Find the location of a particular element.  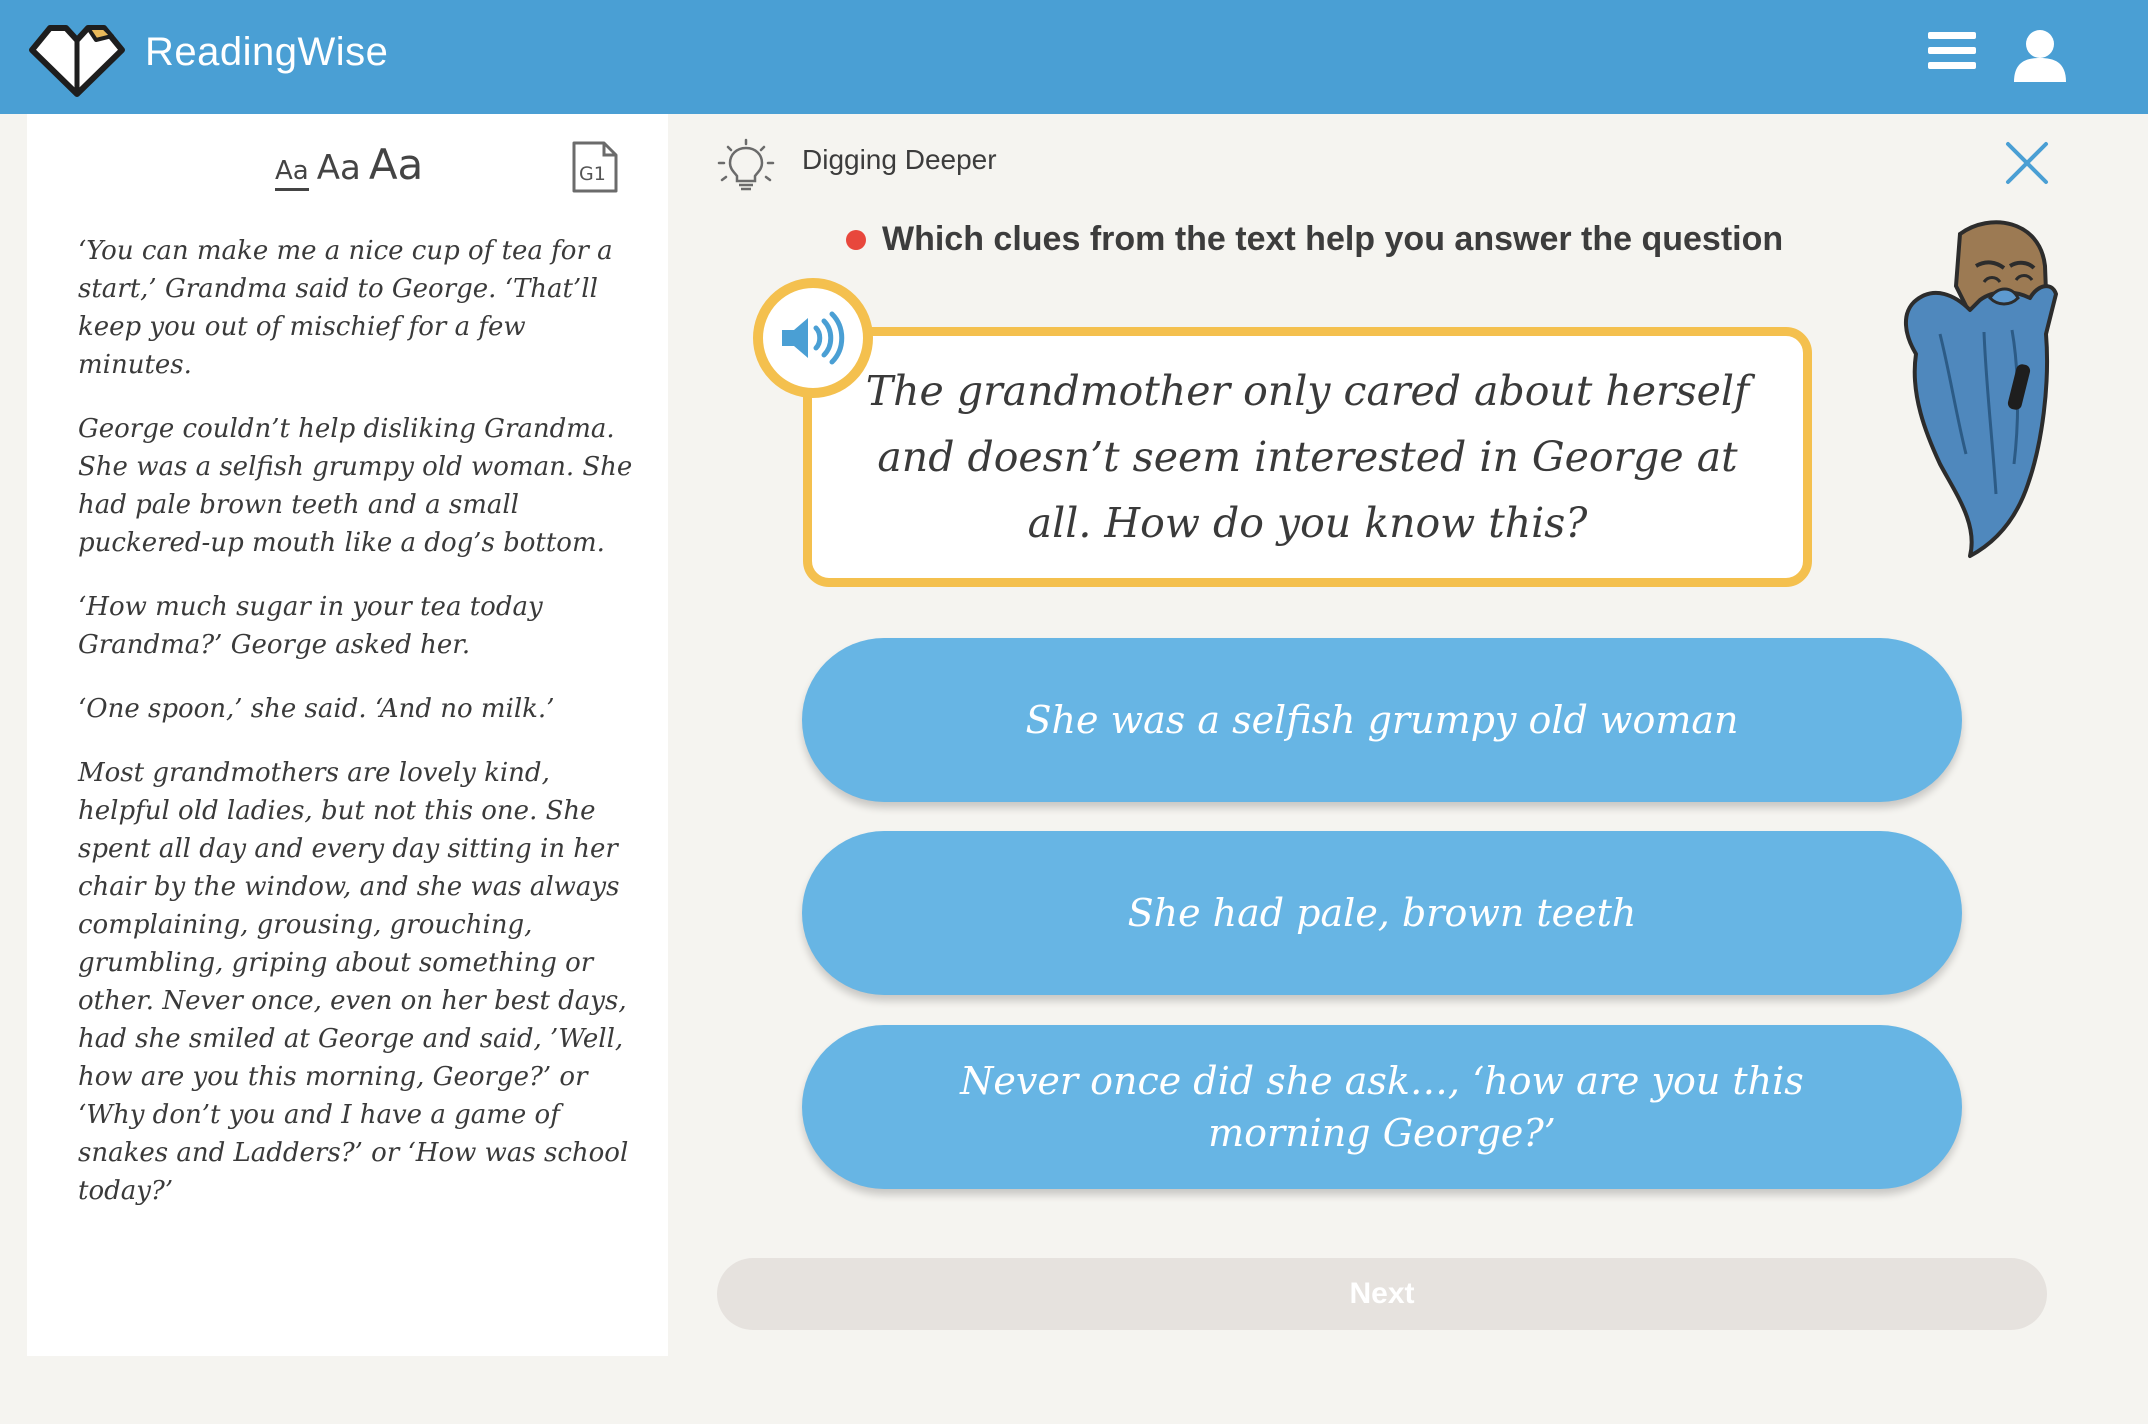

next-button-label: Next is located at coordinates (1382, 1293).